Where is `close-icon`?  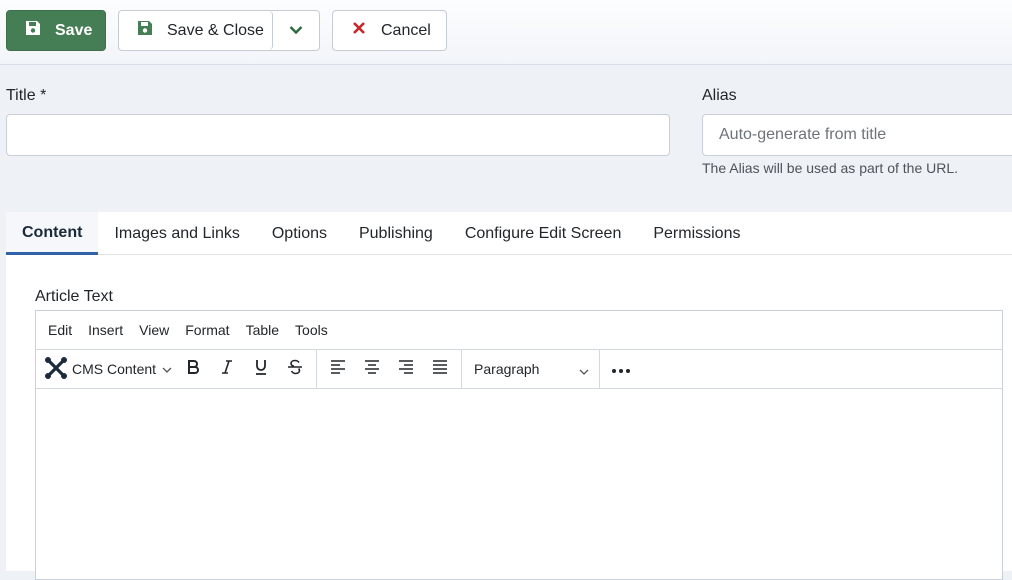
close-icon is located at coordinates (359, 30).